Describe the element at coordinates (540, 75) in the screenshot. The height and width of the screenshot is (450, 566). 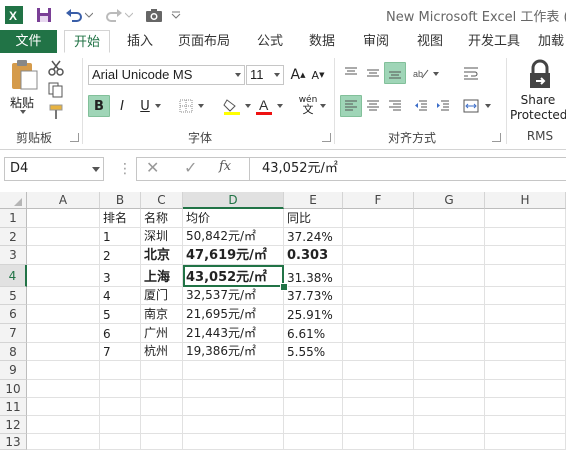
I see `share-protected-icon` at that location.